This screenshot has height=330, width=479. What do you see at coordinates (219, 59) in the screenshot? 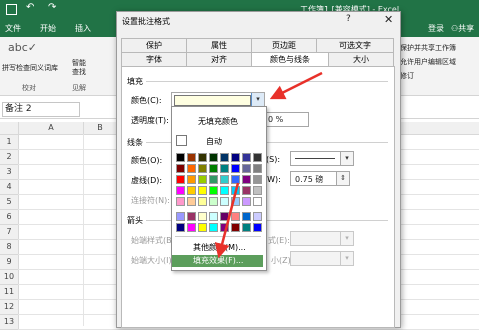
I see `tab-alignment: 对齐` at bounding box center [219, 59].